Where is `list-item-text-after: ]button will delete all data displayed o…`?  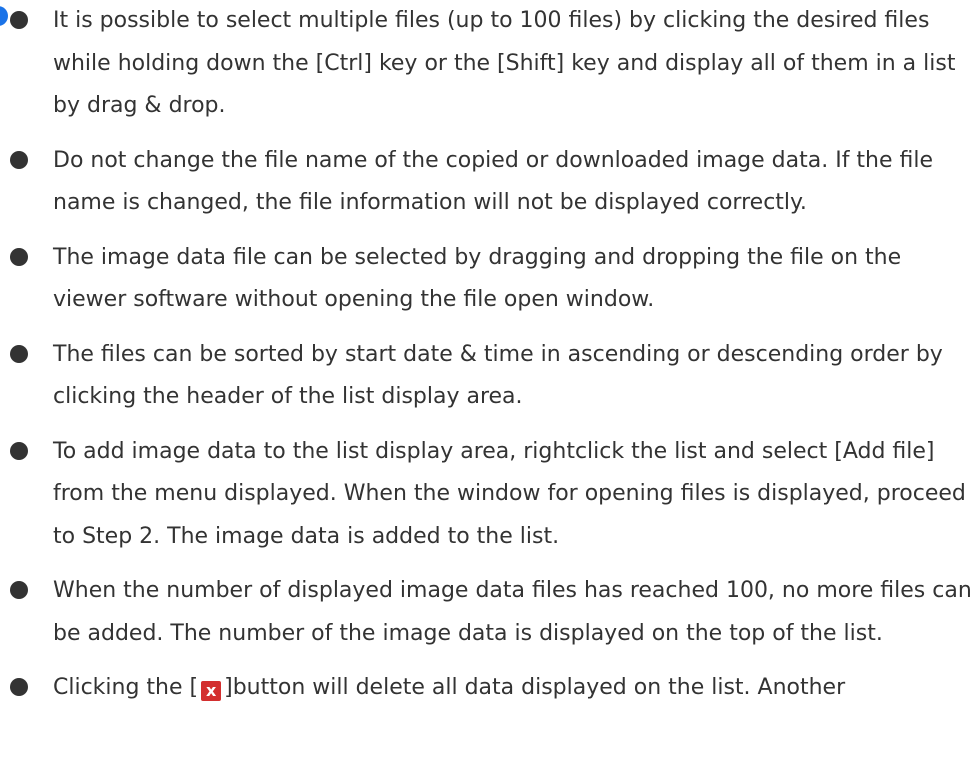 list-item-text-after: ]button will delete all data displayed o… is located at coordinates (535, 687).